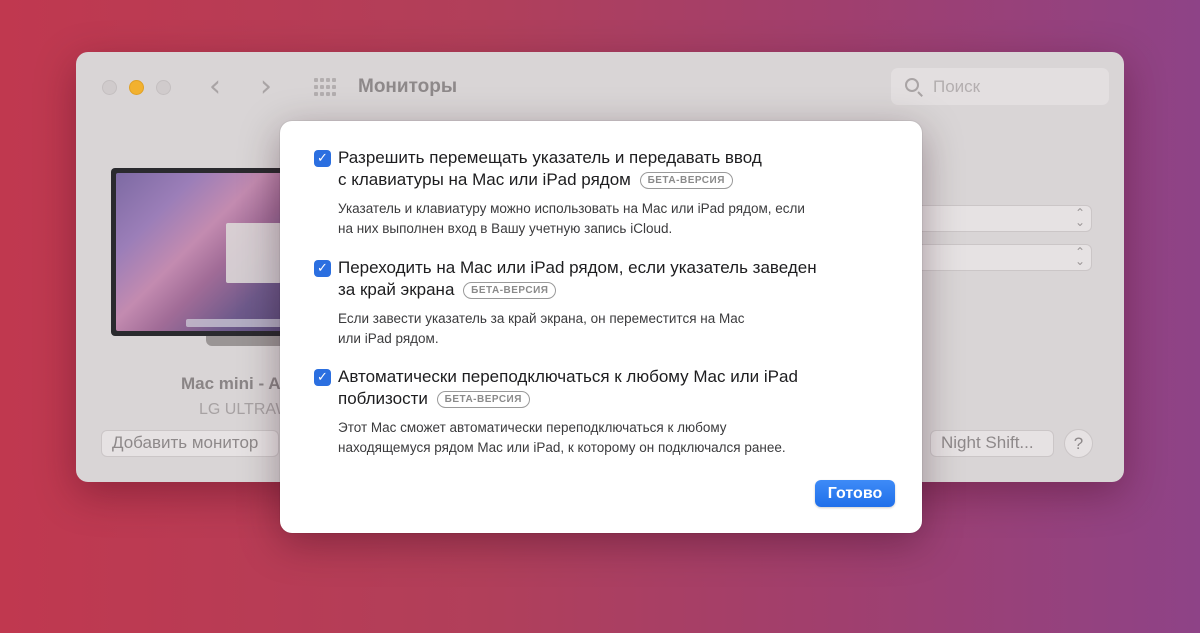  Describe the element at coordinates (253, 253) in the screenshot. I see `screen-window-preview` at that location.